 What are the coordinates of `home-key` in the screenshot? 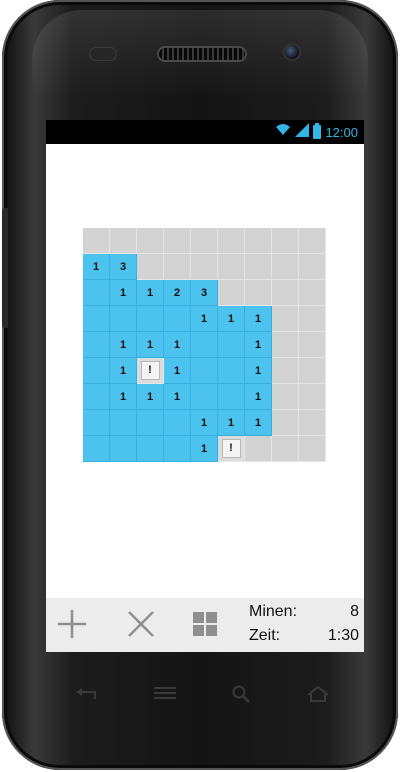 It's located at (318, 696).